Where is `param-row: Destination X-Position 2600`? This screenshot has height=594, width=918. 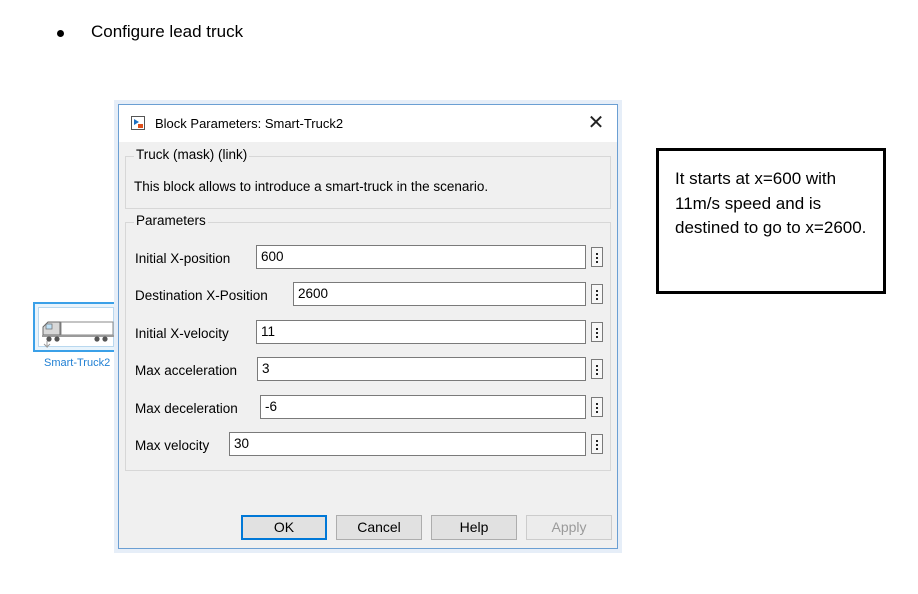
param-row: Destination X-Position 2600 is located at coordinates (372, 295).